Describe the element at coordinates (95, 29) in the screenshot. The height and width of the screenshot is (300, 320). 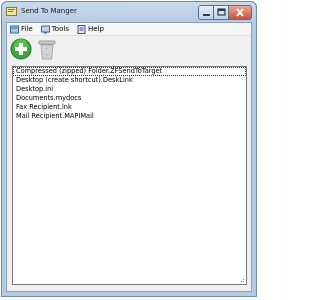
I see `menu-help-label: Help` at that location.